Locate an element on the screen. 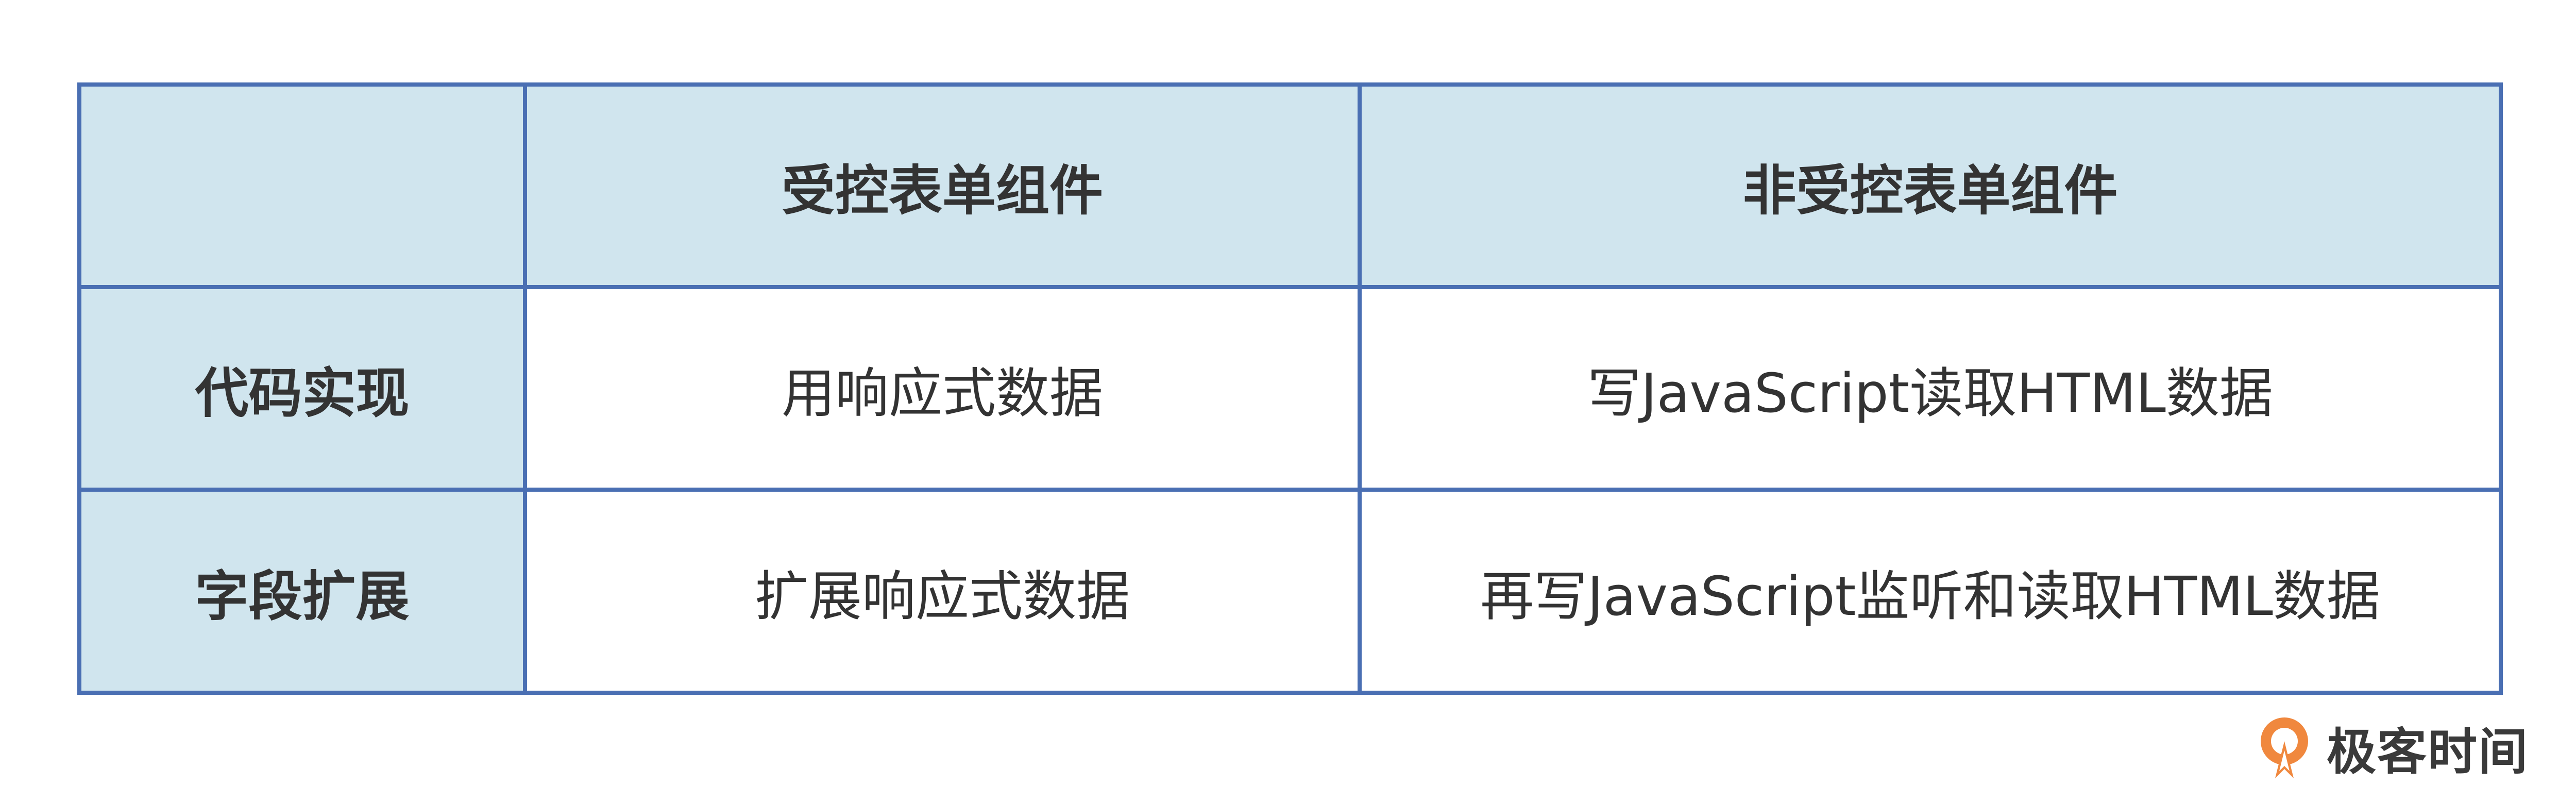  geektime-logo-icon is located at coordinates (2284, 747).